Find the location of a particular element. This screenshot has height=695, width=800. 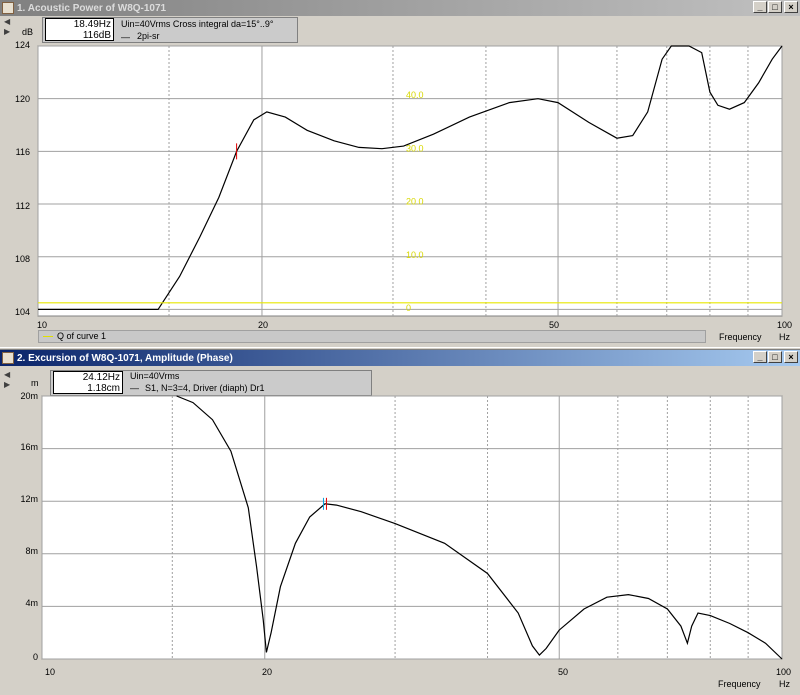

secondary-legend-swatch is located at coordinates (48, 337).